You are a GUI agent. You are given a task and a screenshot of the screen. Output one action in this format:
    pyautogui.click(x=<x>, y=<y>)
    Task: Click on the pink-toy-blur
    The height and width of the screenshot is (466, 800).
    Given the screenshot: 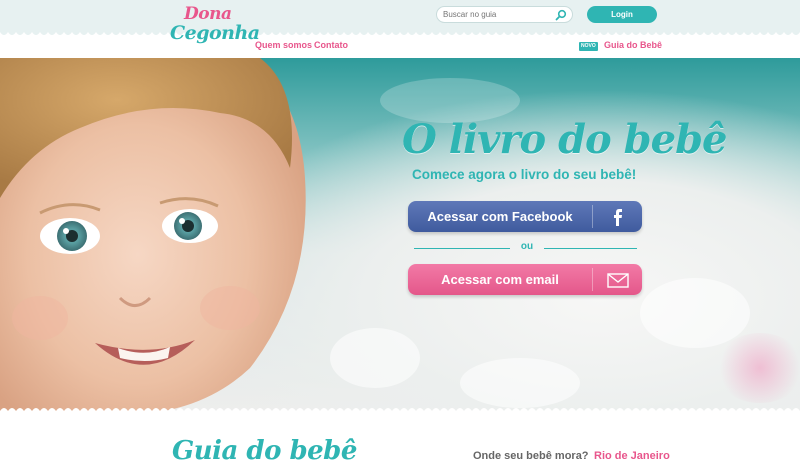 What is the action you would take?
    pyautogui.click(x=757, y=368)
    